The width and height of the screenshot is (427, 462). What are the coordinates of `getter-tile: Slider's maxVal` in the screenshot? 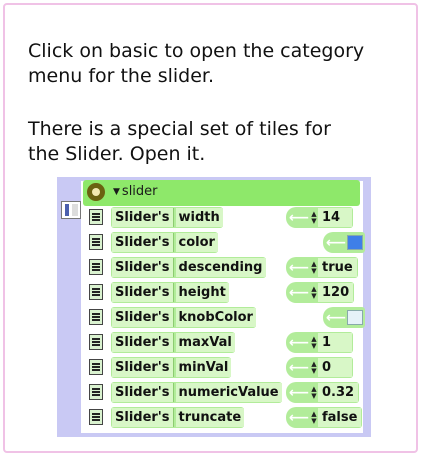 It's located at (173, 342).